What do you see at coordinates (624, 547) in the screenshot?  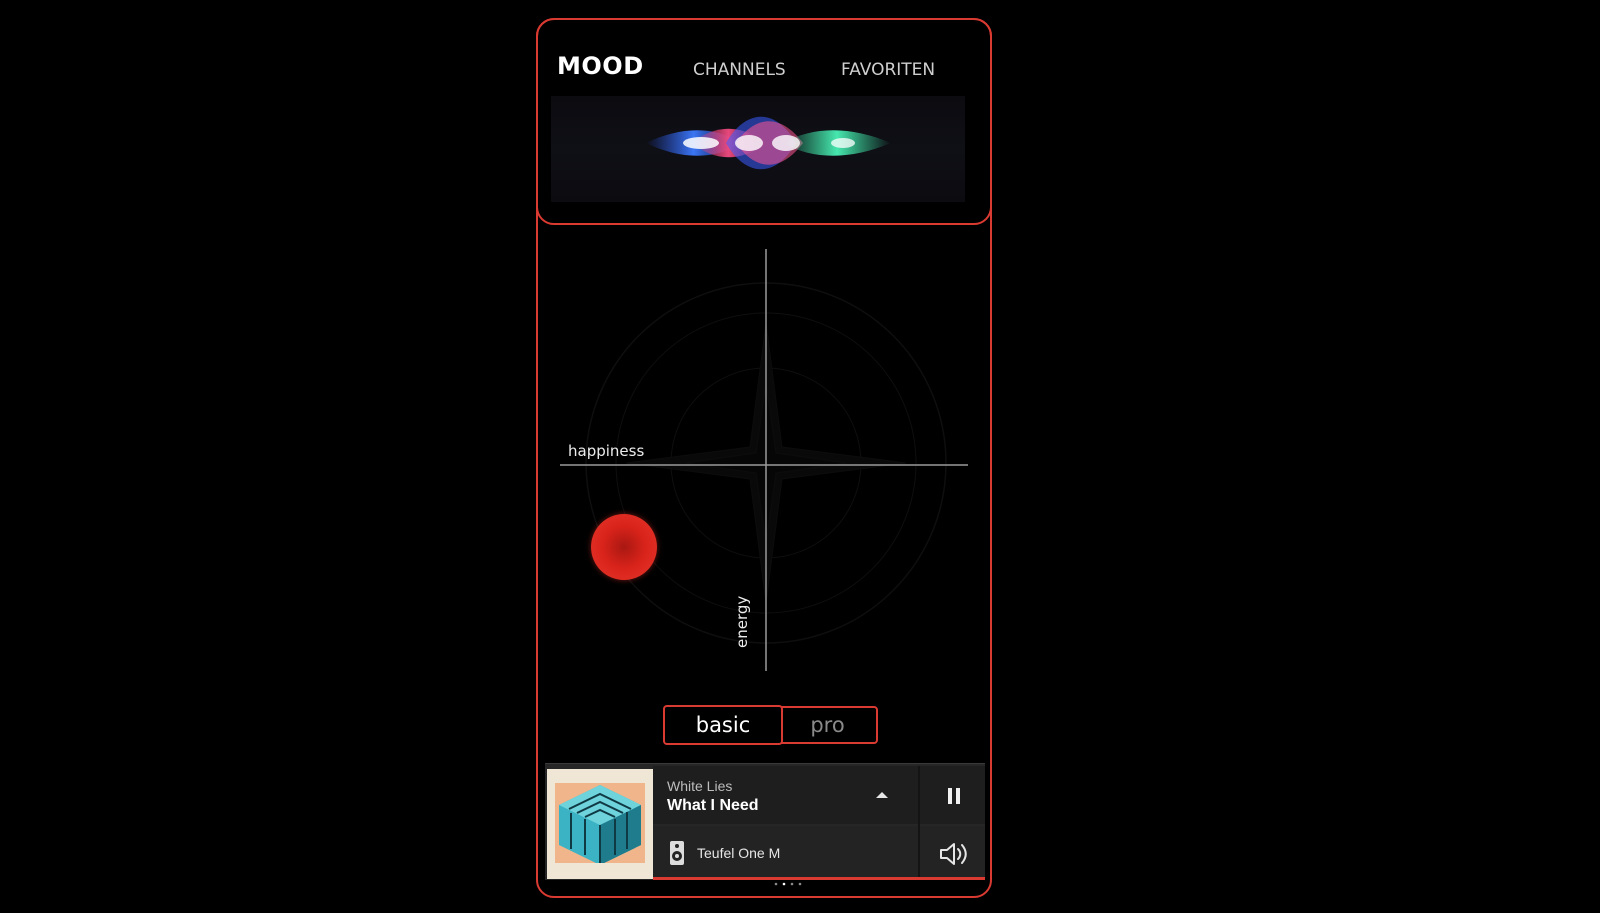 I see `mood-selector-handle` at bounding box center [624, 547].